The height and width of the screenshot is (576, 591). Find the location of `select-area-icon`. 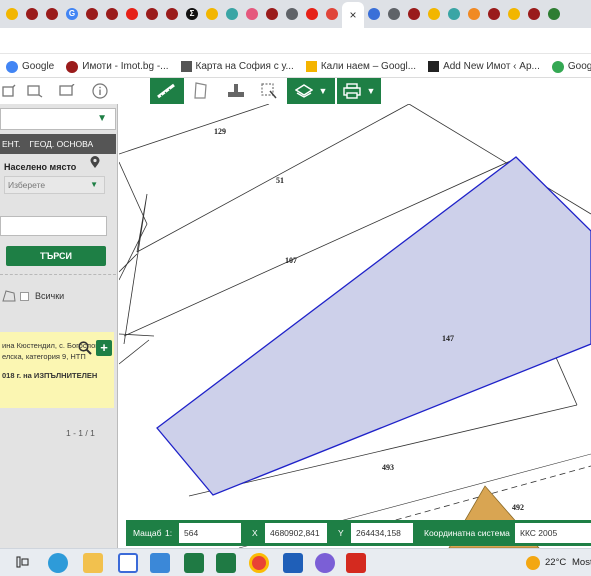

select-area-icon is located at coordinates (269, 91).